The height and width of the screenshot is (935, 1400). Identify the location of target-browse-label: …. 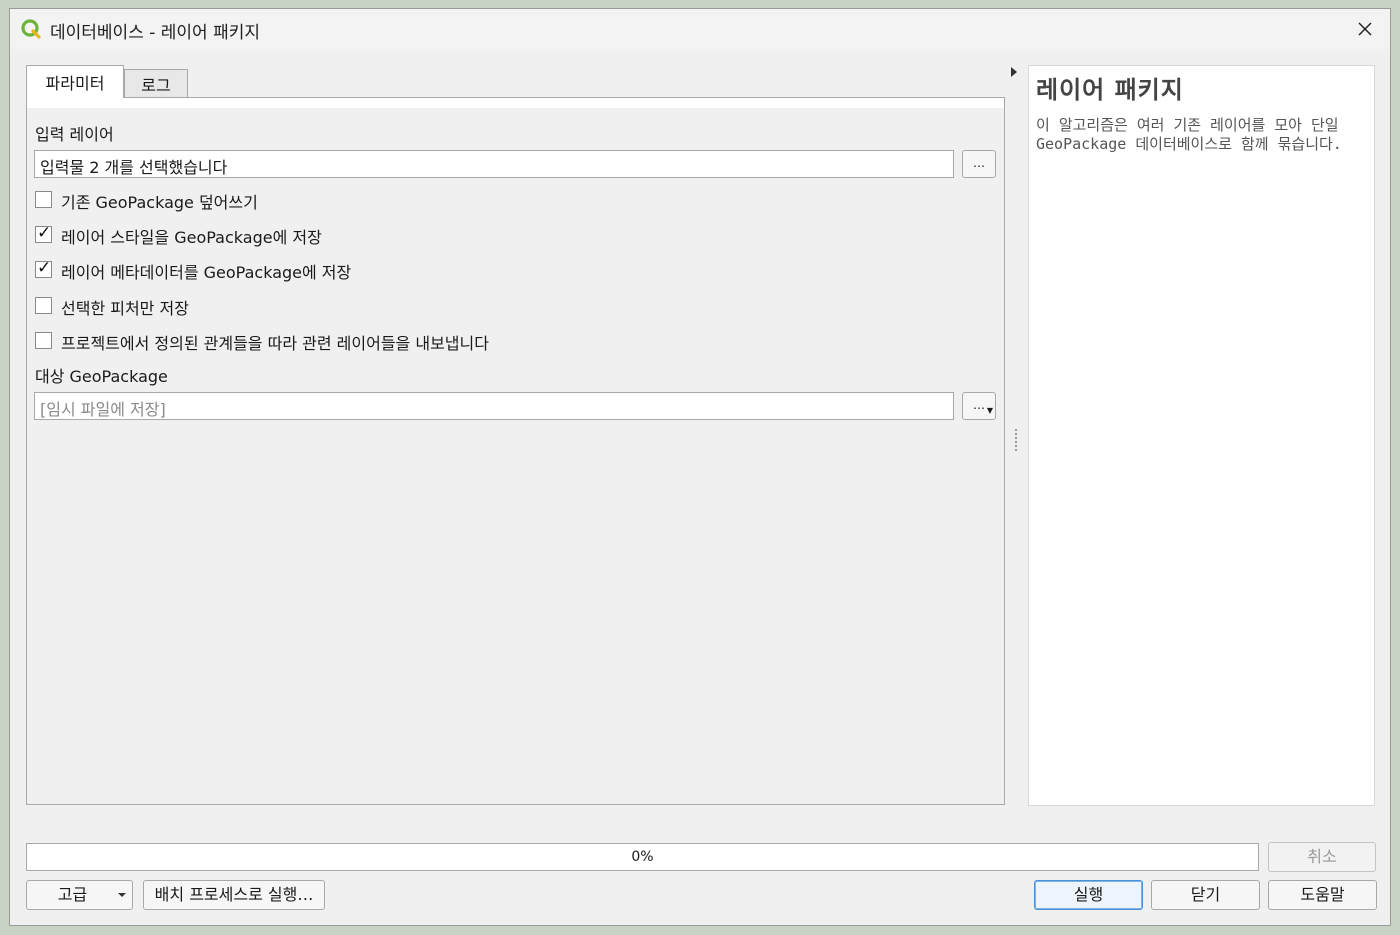
(979, 405).